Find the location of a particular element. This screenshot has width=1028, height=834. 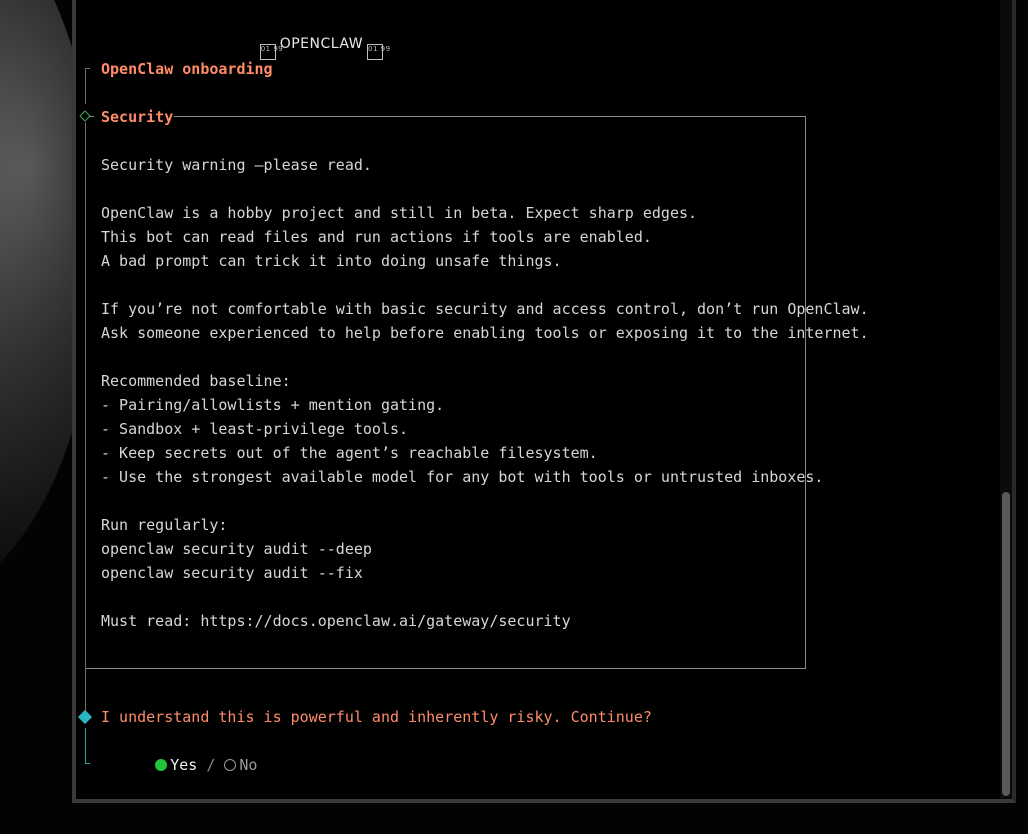

prompt-rail is located at coordinates (85, 746).